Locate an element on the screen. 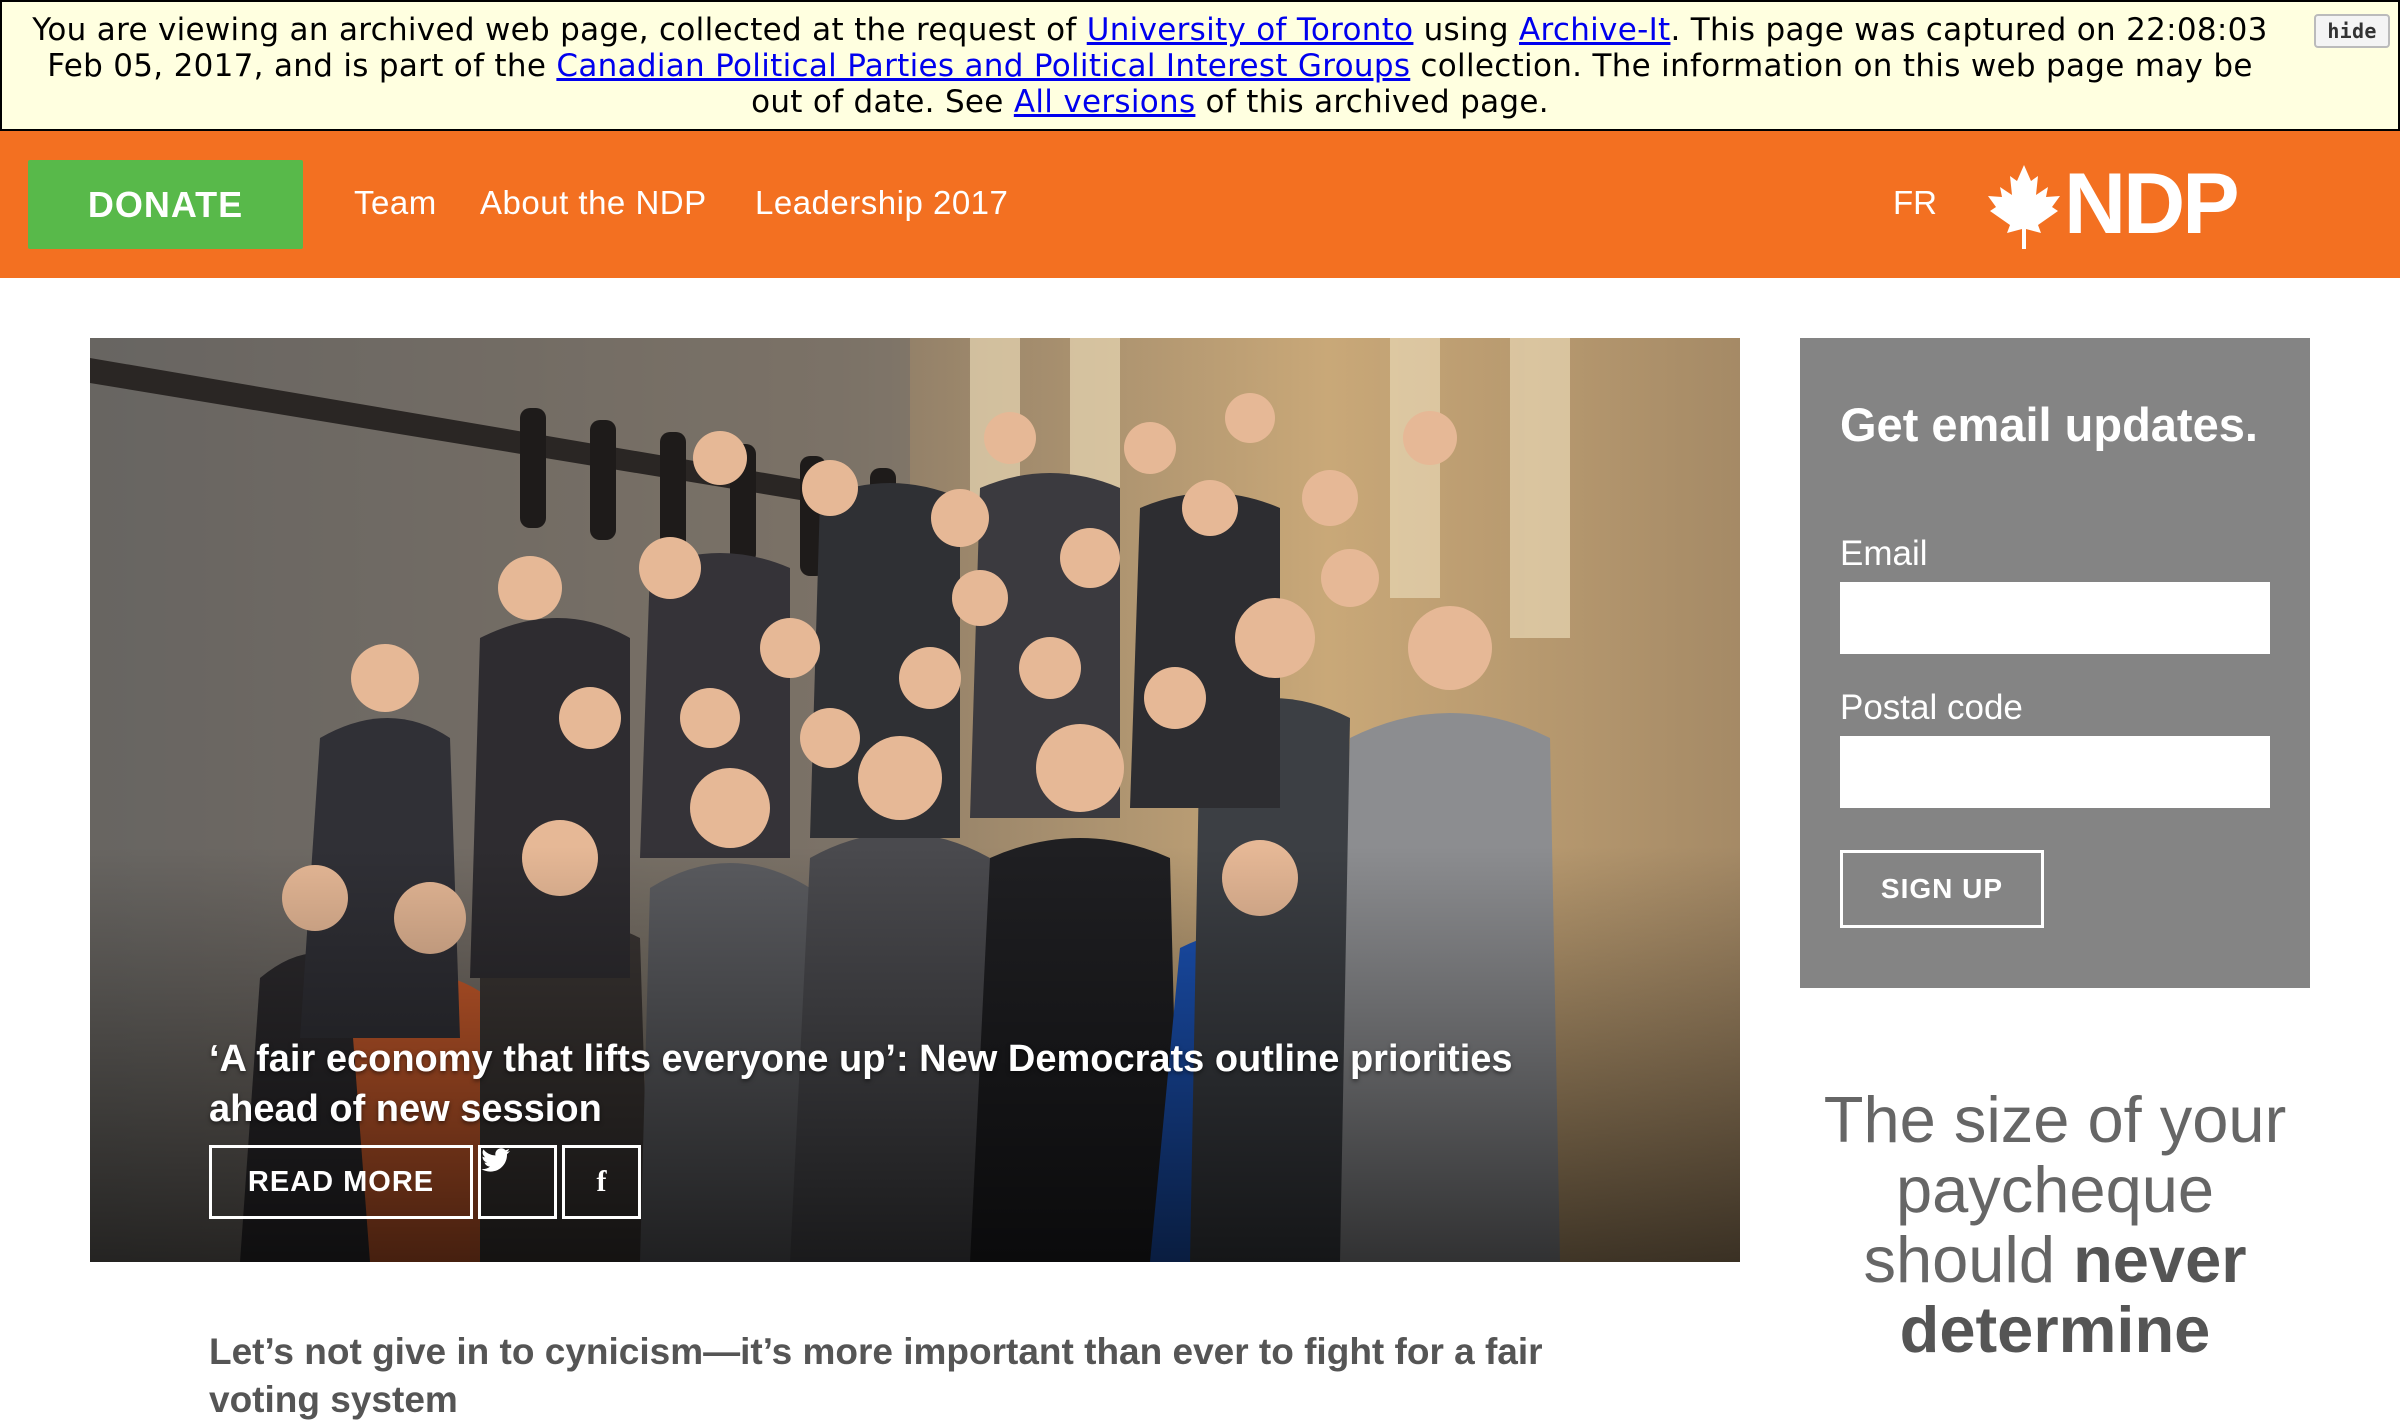 The height and width of the screenshot is (1424, 2400). maple-leaf-icon is located at coordinates (2024, 207).